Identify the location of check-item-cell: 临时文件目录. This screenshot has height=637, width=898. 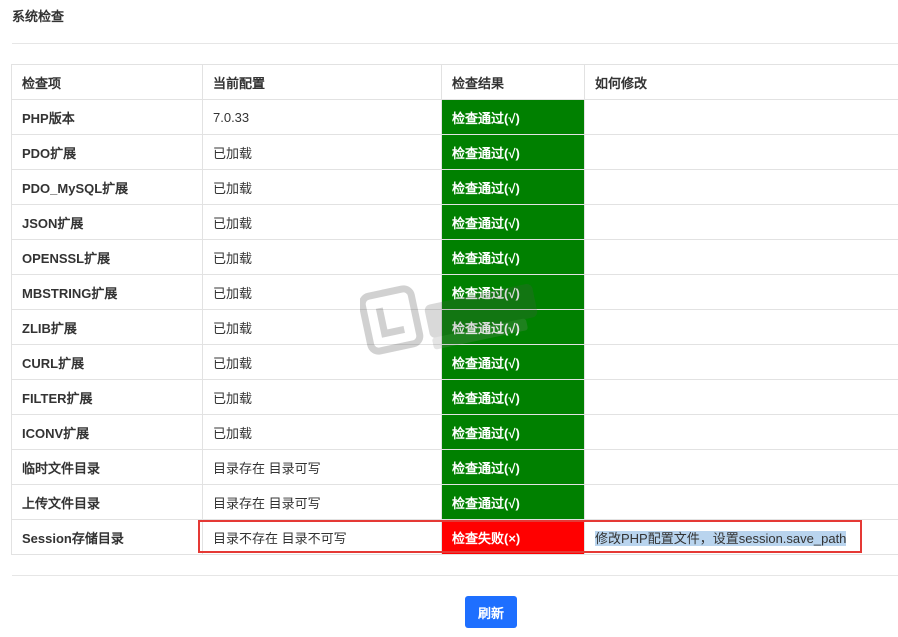
(107, 467).